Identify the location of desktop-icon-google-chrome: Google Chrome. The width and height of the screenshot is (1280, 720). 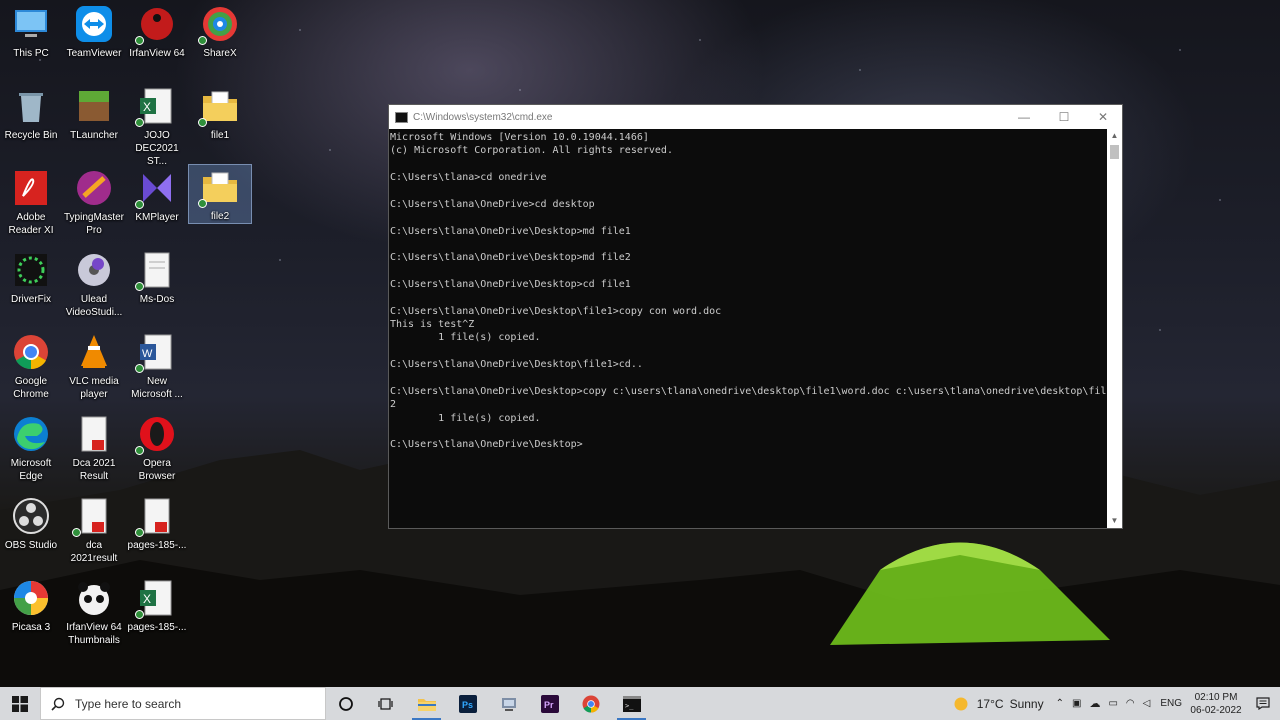
(31, 370).